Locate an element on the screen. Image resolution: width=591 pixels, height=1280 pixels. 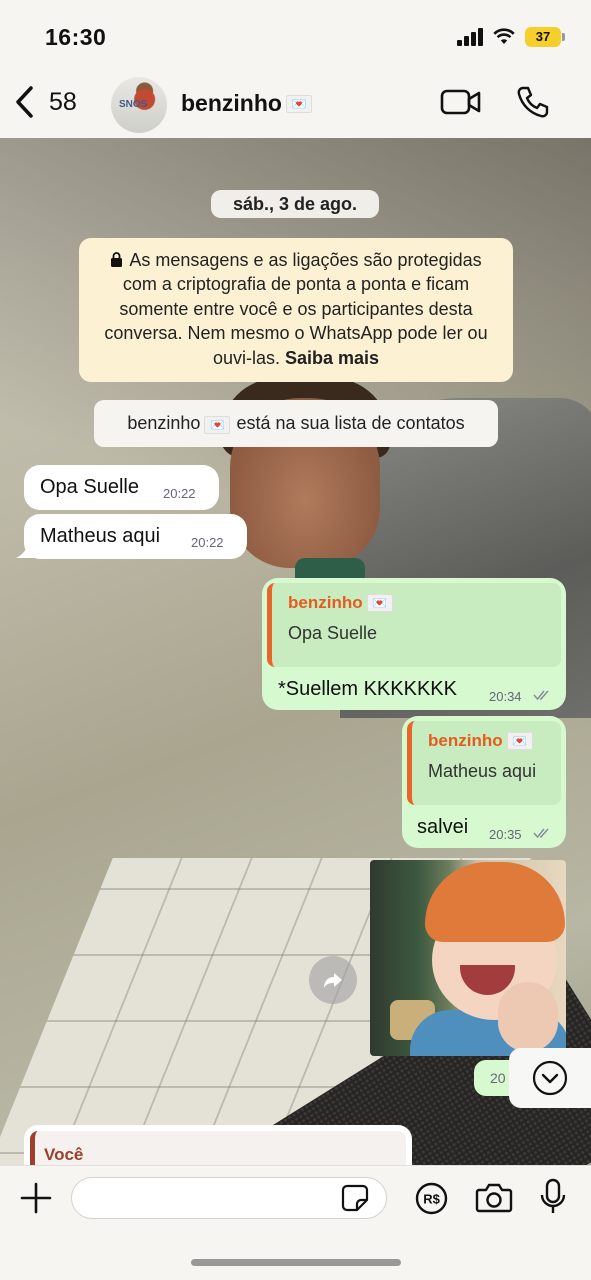
quoted-message: benzinho 💌 Matheus aqui is located at coordinates (484, 763).